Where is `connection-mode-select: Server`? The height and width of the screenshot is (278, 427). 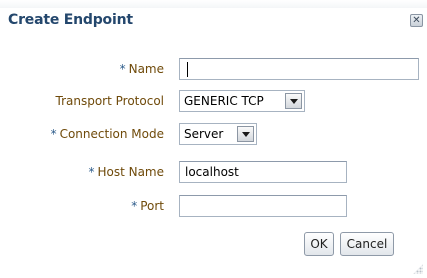
connection-mode-select: Server is located at coordinates (218, 134).